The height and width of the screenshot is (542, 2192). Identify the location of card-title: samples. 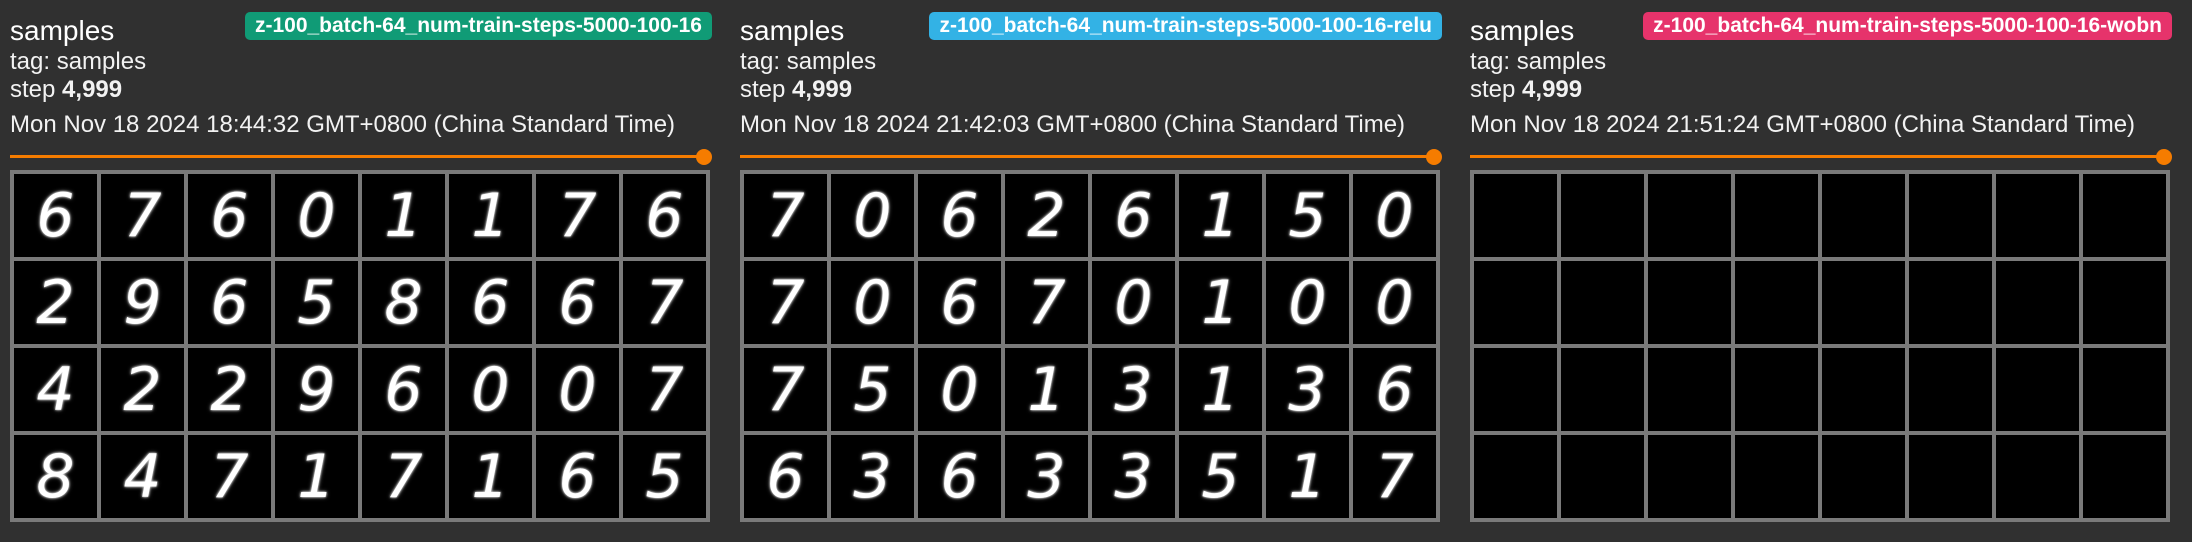
(1522, 30).